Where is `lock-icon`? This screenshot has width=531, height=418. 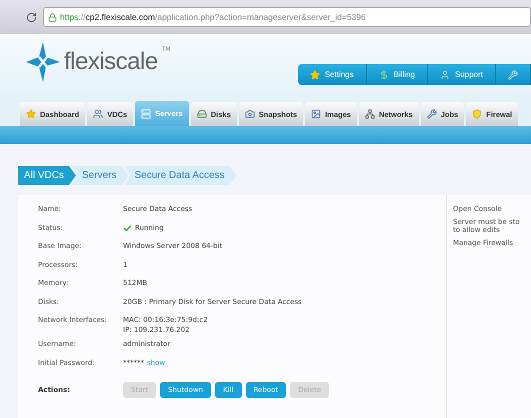 lock-icon is located at coordinates (52, 17).